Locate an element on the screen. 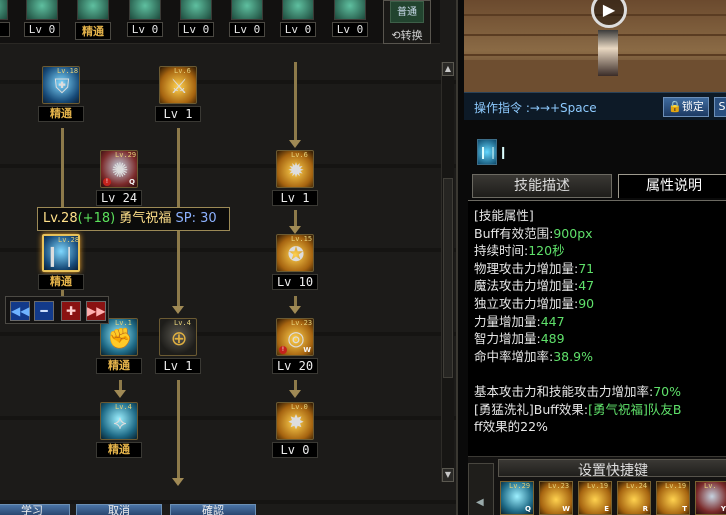 The image size is (726, 515). preview-character is located at coordinates (608, 53).